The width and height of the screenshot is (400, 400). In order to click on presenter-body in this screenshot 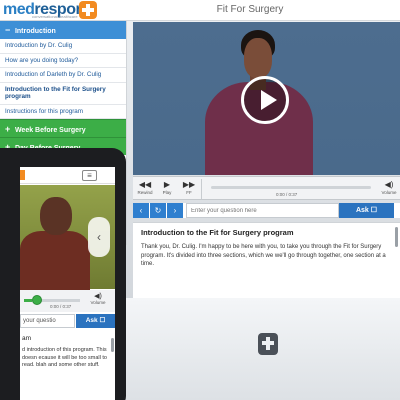, I will do `click(55, 261)`.